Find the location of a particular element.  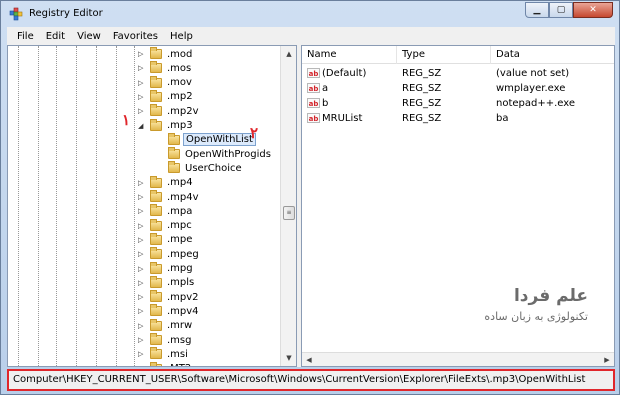

close-icon: ✕ is located at coordinates (593, 10).